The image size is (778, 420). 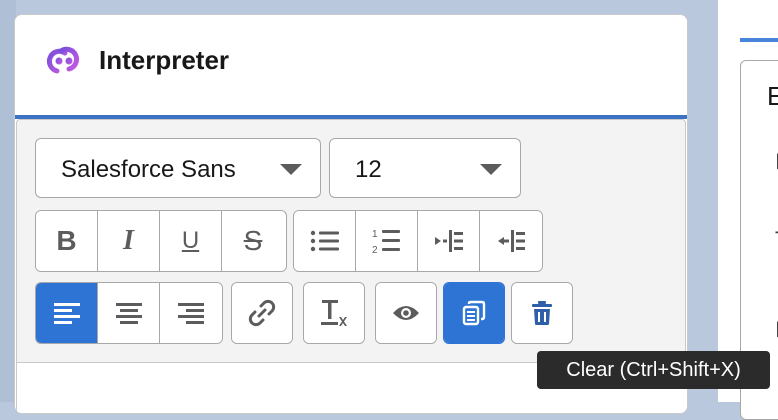 I want to click on trash-icon, so click(x=542, y=313).